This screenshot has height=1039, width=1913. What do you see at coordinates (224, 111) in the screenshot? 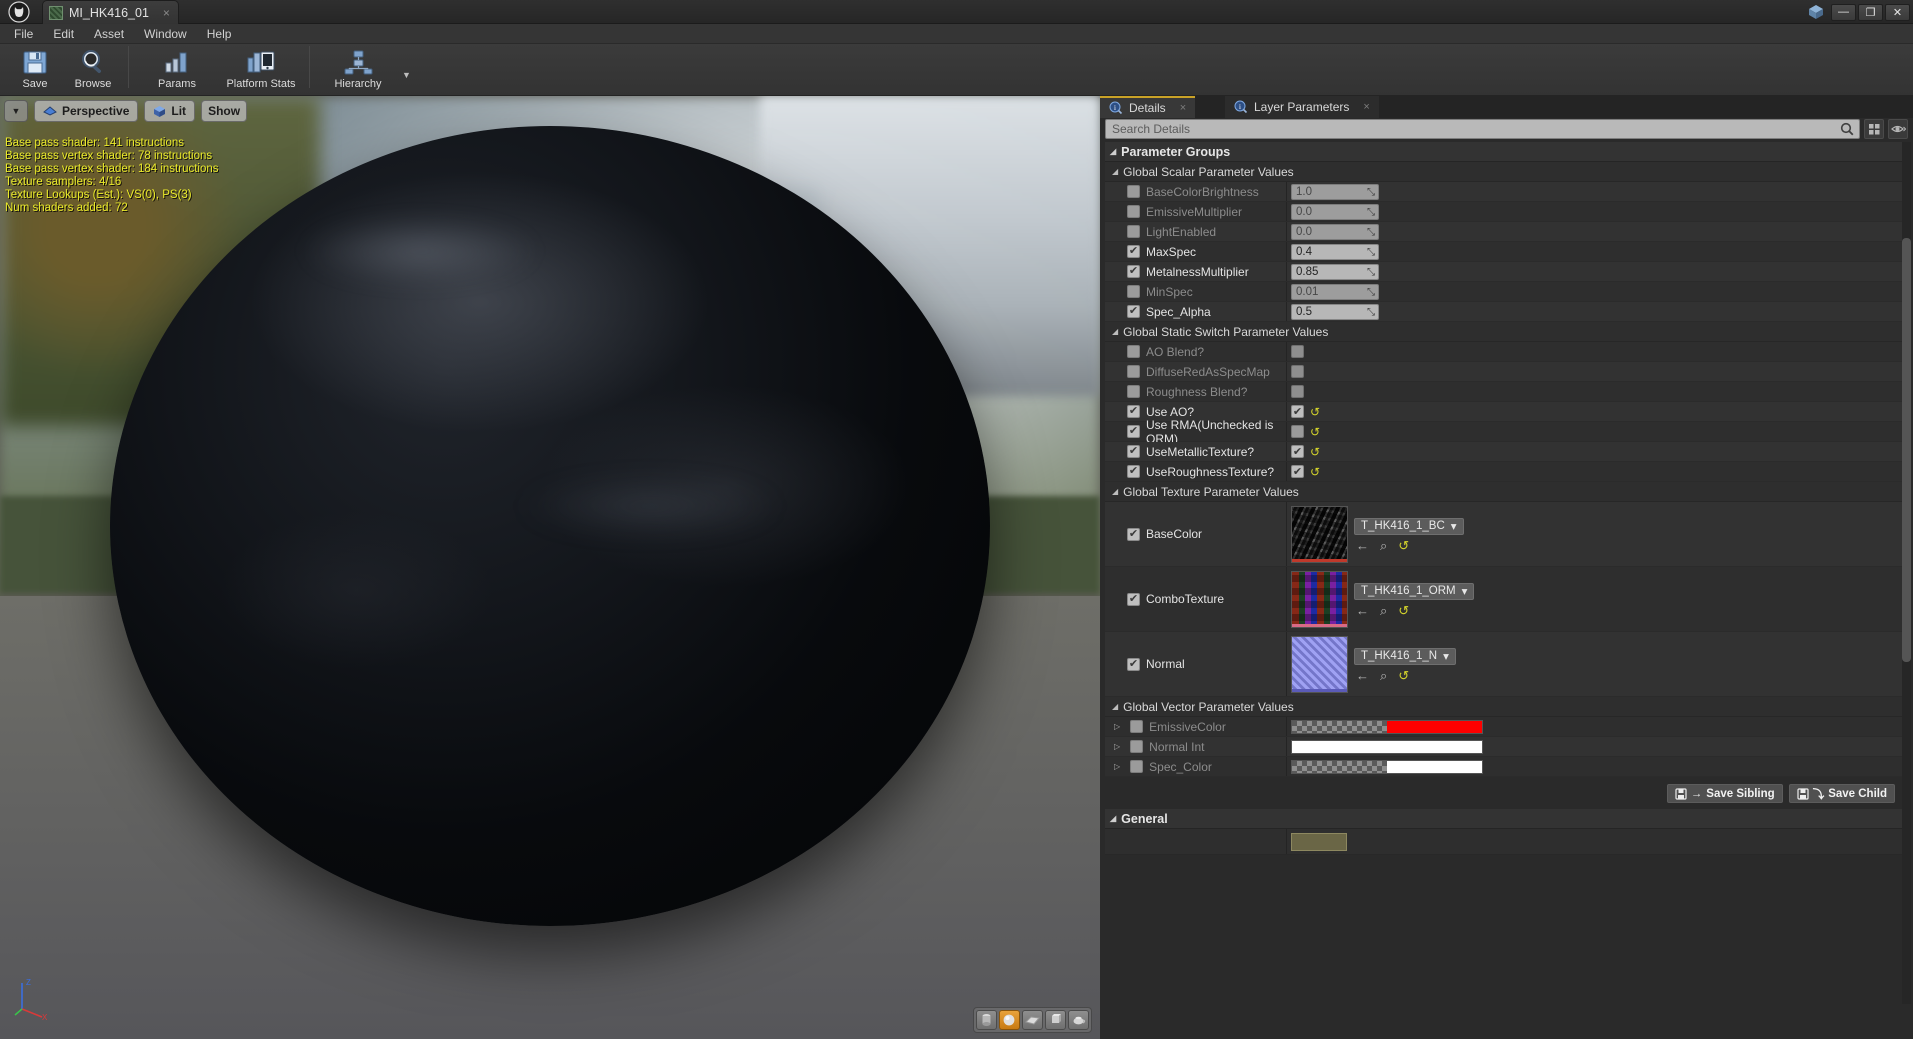
I see `viewport-show-button: Show` at bounding box center [224, 111].